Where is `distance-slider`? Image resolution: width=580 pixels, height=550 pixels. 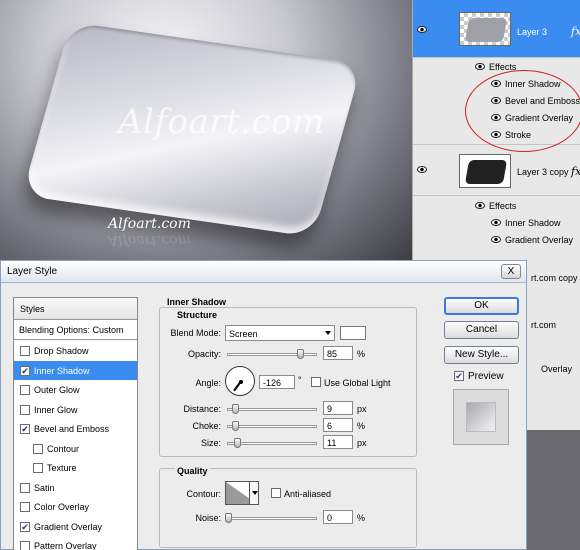 distance-slider is located at coordinates (272, 409).